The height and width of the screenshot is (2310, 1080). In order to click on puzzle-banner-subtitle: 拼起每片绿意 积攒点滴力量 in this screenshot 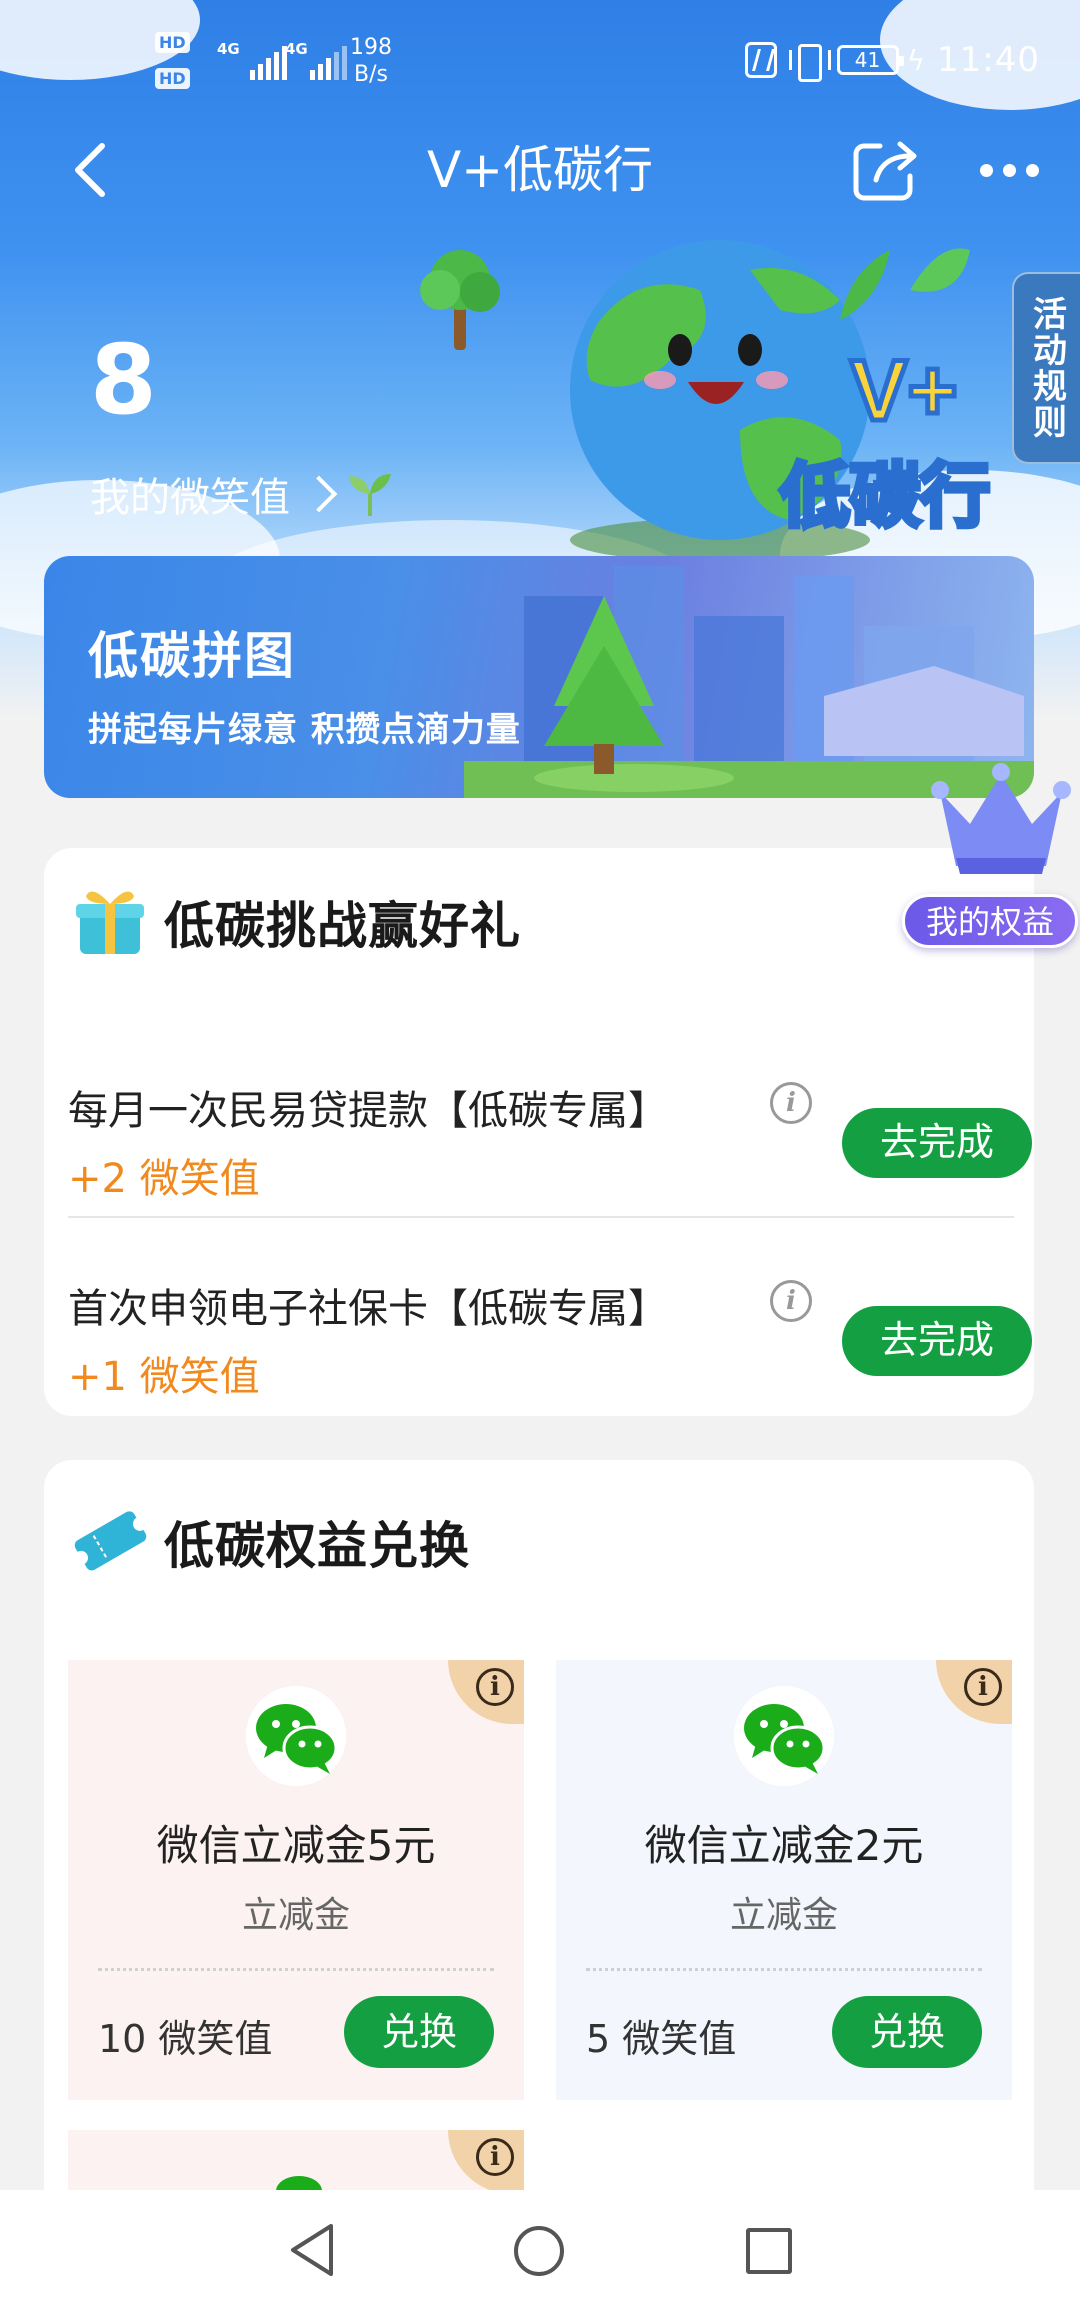, I will do `click(304, 730)`.